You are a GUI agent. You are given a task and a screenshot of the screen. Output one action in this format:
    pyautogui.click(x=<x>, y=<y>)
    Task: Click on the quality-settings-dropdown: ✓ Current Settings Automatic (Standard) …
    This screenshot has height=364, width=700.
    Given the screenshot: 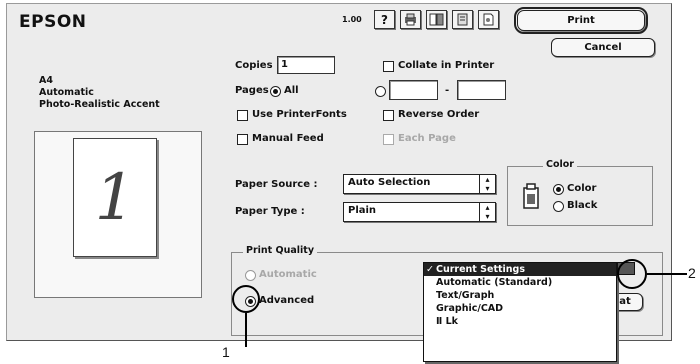 What is the action you would take?
    pyautogui.click(x=520, y=312)
    